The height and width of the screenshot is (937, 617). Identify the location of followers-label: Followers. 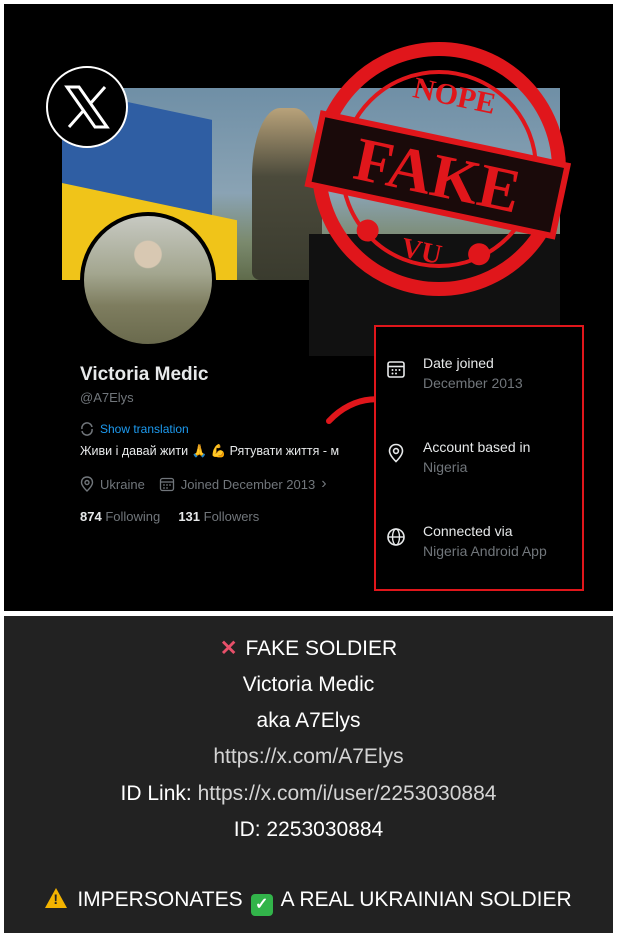
(231, 516).